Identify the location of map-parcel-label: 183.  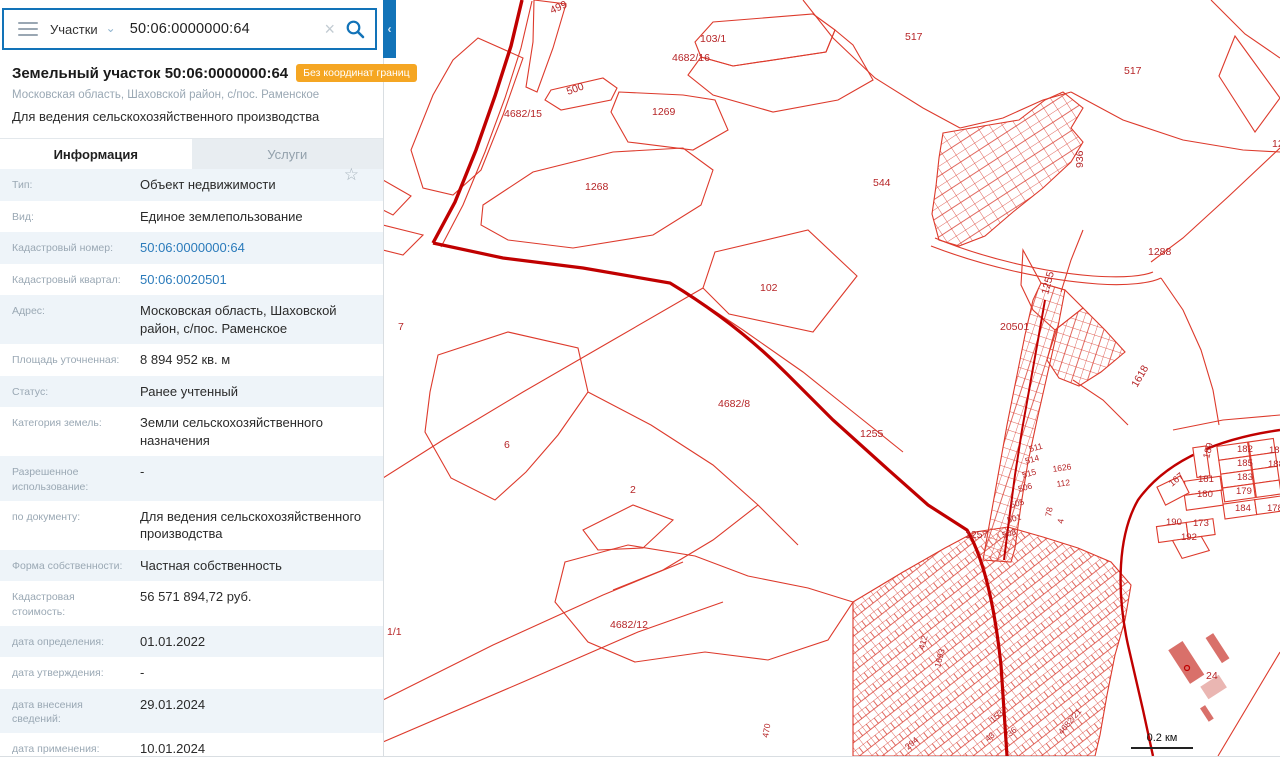
(1245, 477).